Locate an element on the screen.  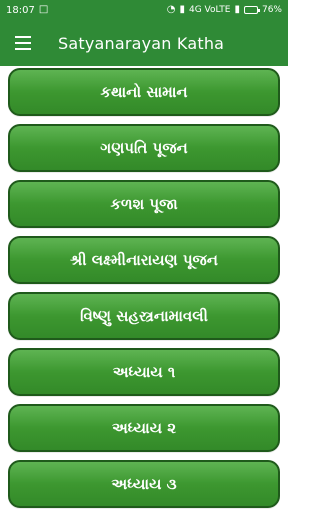
hamburger-menu-icon is located at coordinates (23, 43).